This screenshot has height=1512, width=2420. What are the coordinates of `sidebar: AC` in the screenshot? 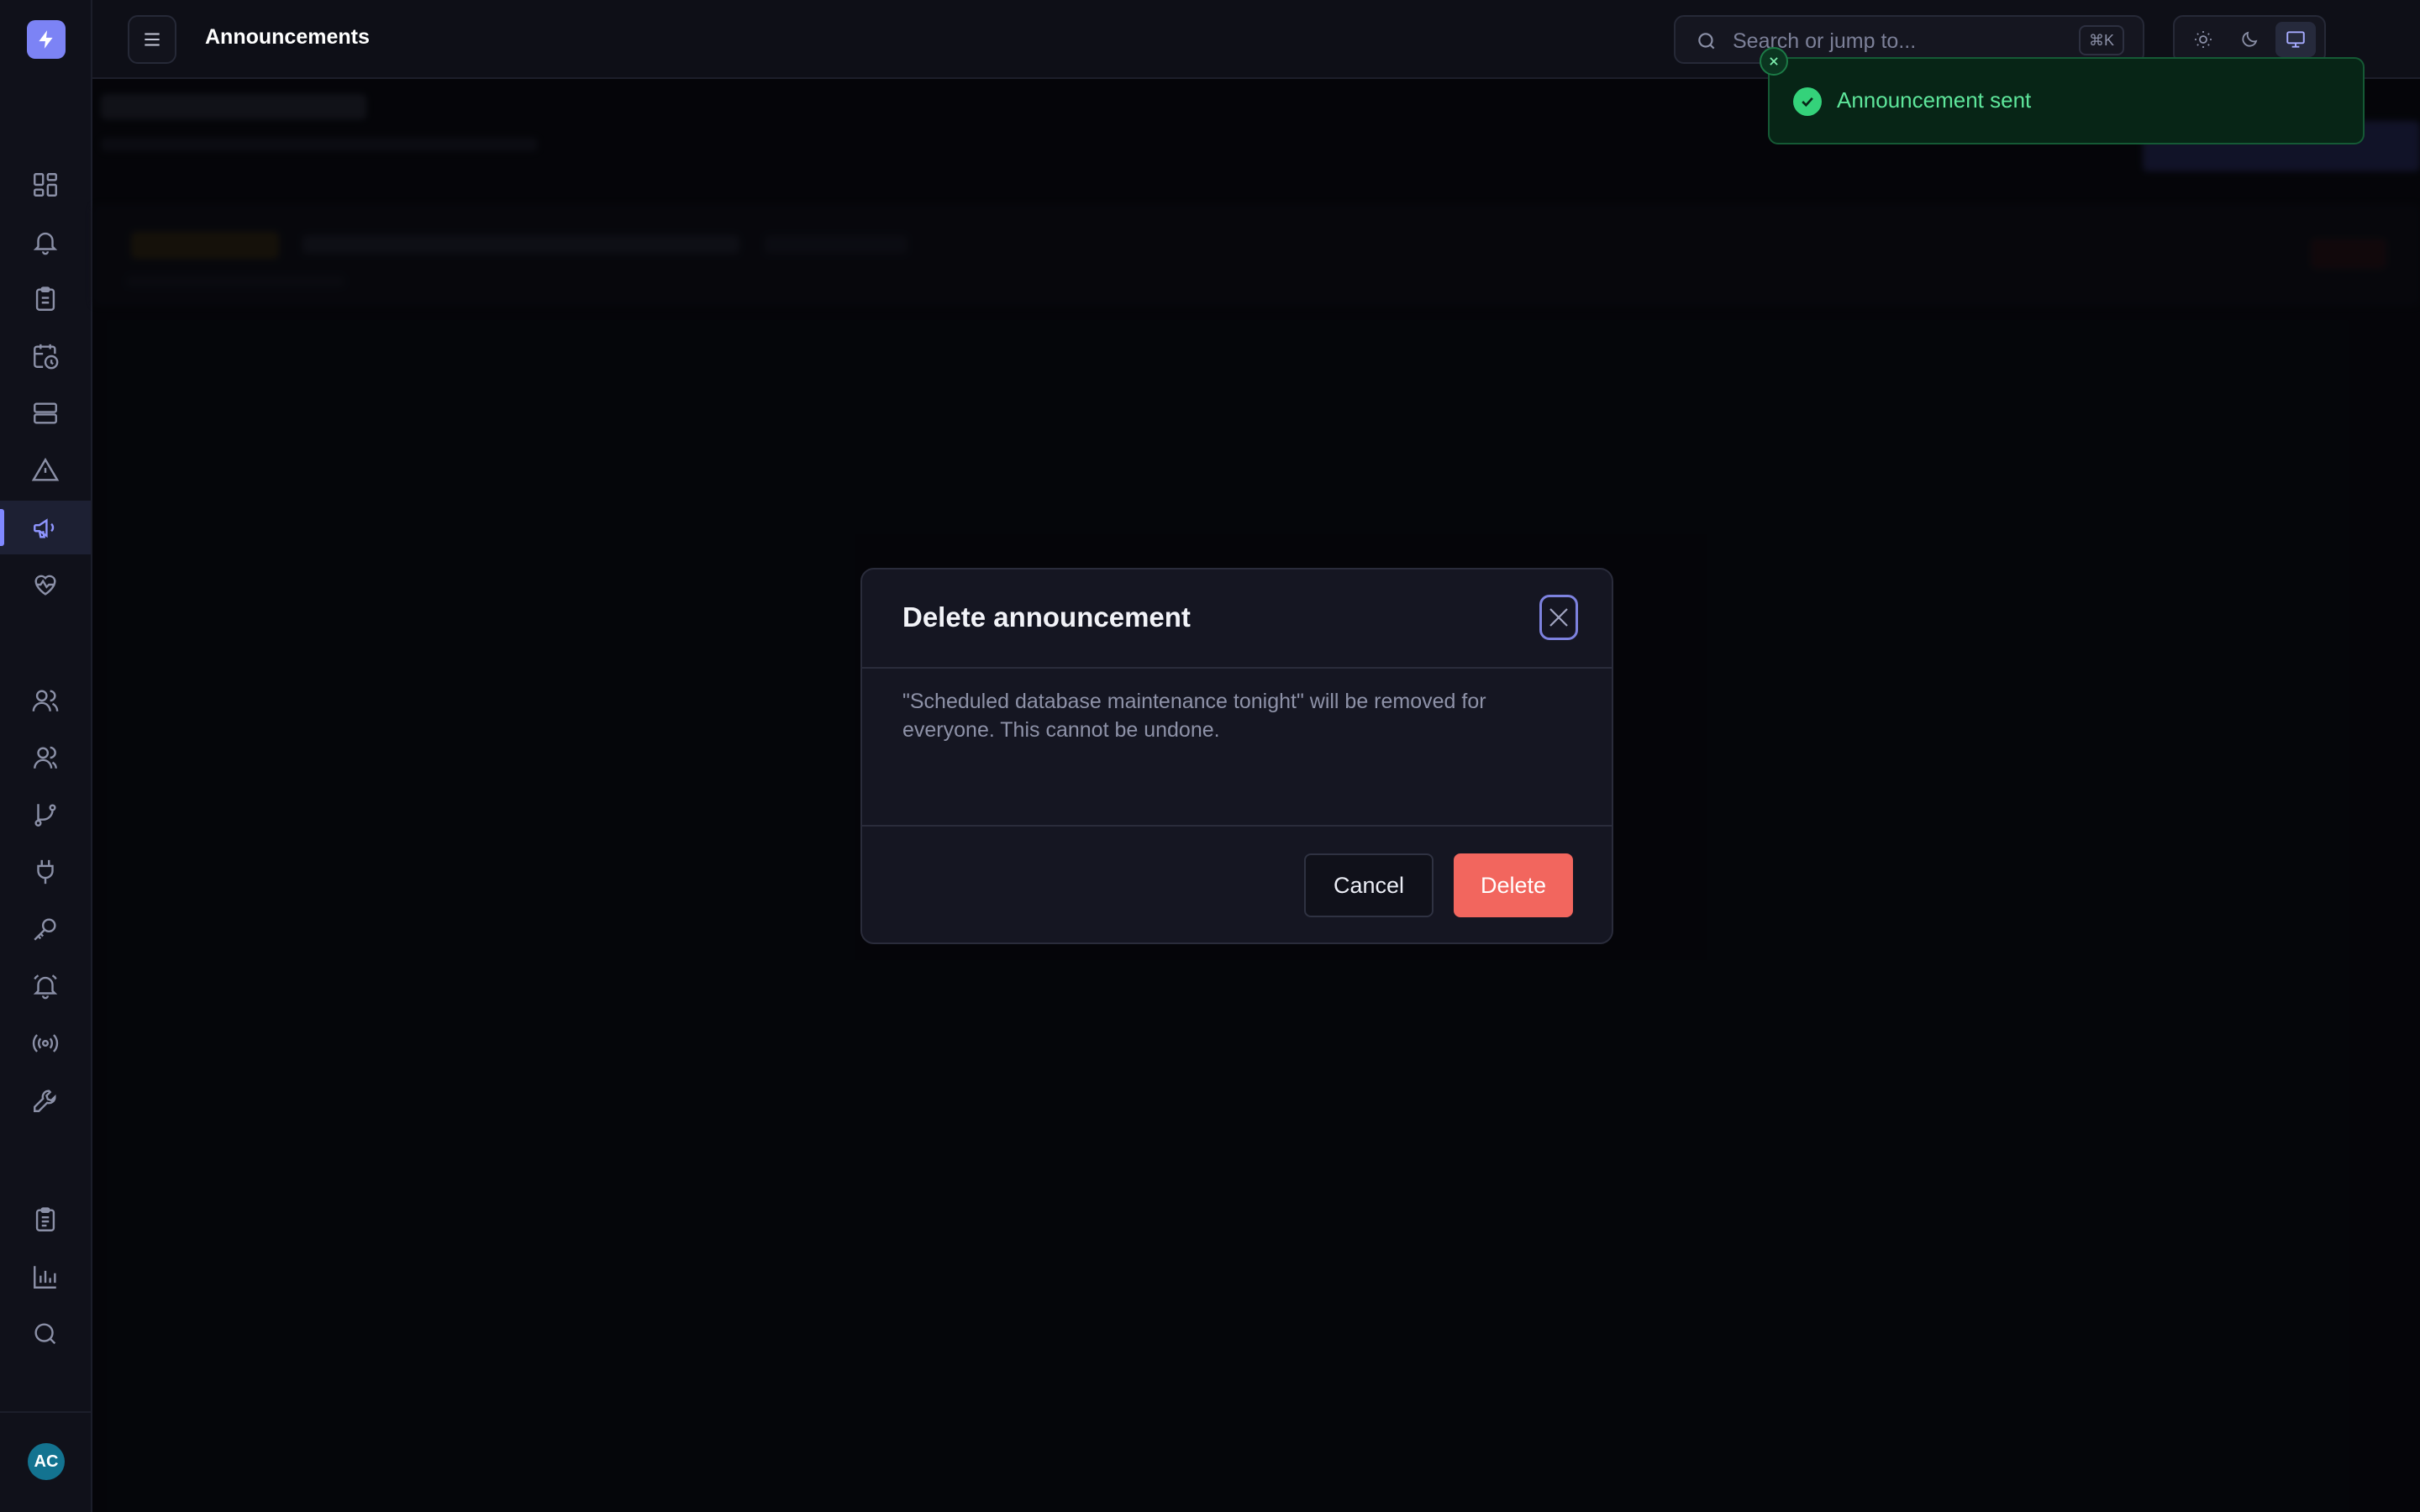 It's located at (46, 756).